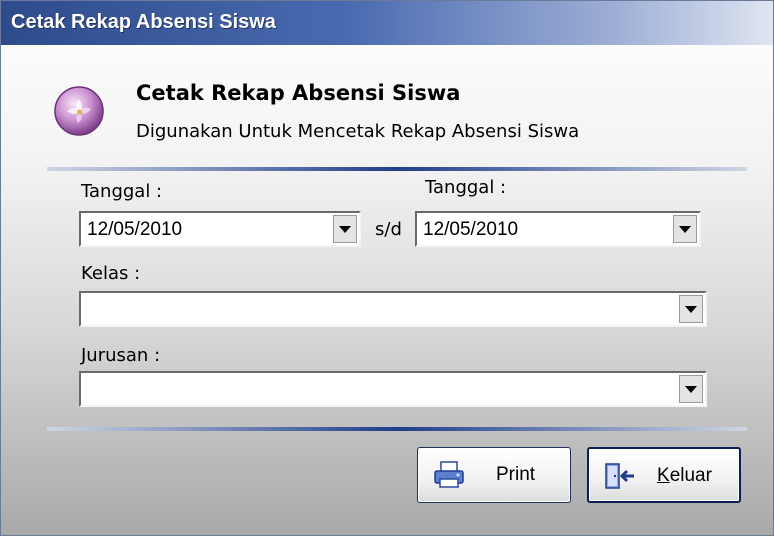  What do you see at coordinates (471, 229) in the screenshot?
I see `date-to-value: 12/05/2010` at bounding box center [471, 229].